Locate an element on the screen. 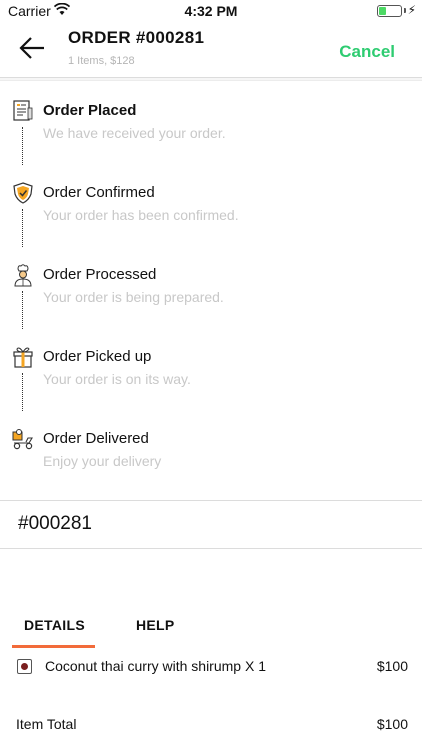  shield-check-icon is located at coordinates (23, 193).